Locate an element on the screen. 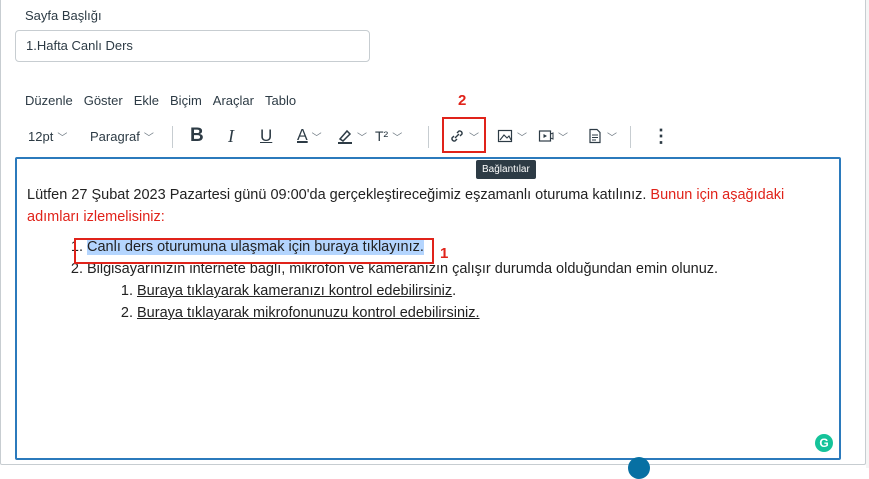 This screenshot has width=869, height=479. media-icon is located at coordinates (546, 136).